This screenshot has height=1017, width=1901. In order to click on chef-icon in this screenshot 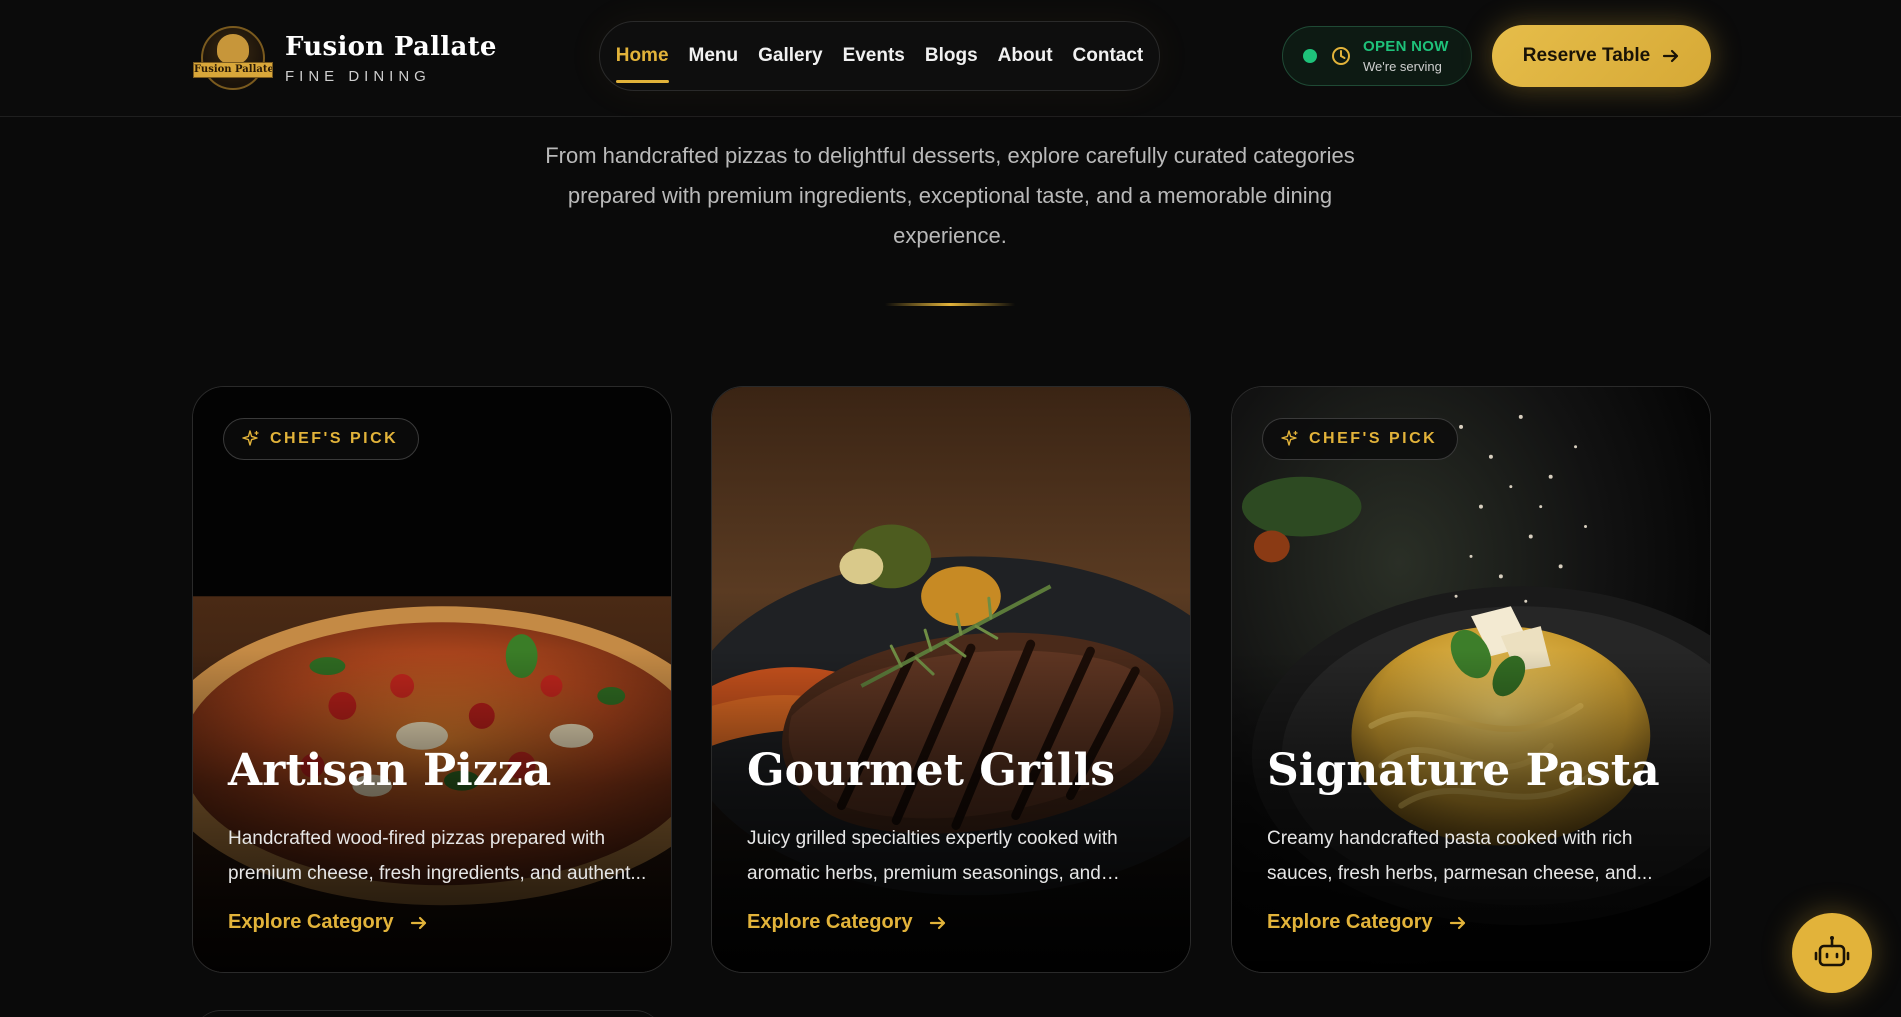, I will do `click(233, 49)`.